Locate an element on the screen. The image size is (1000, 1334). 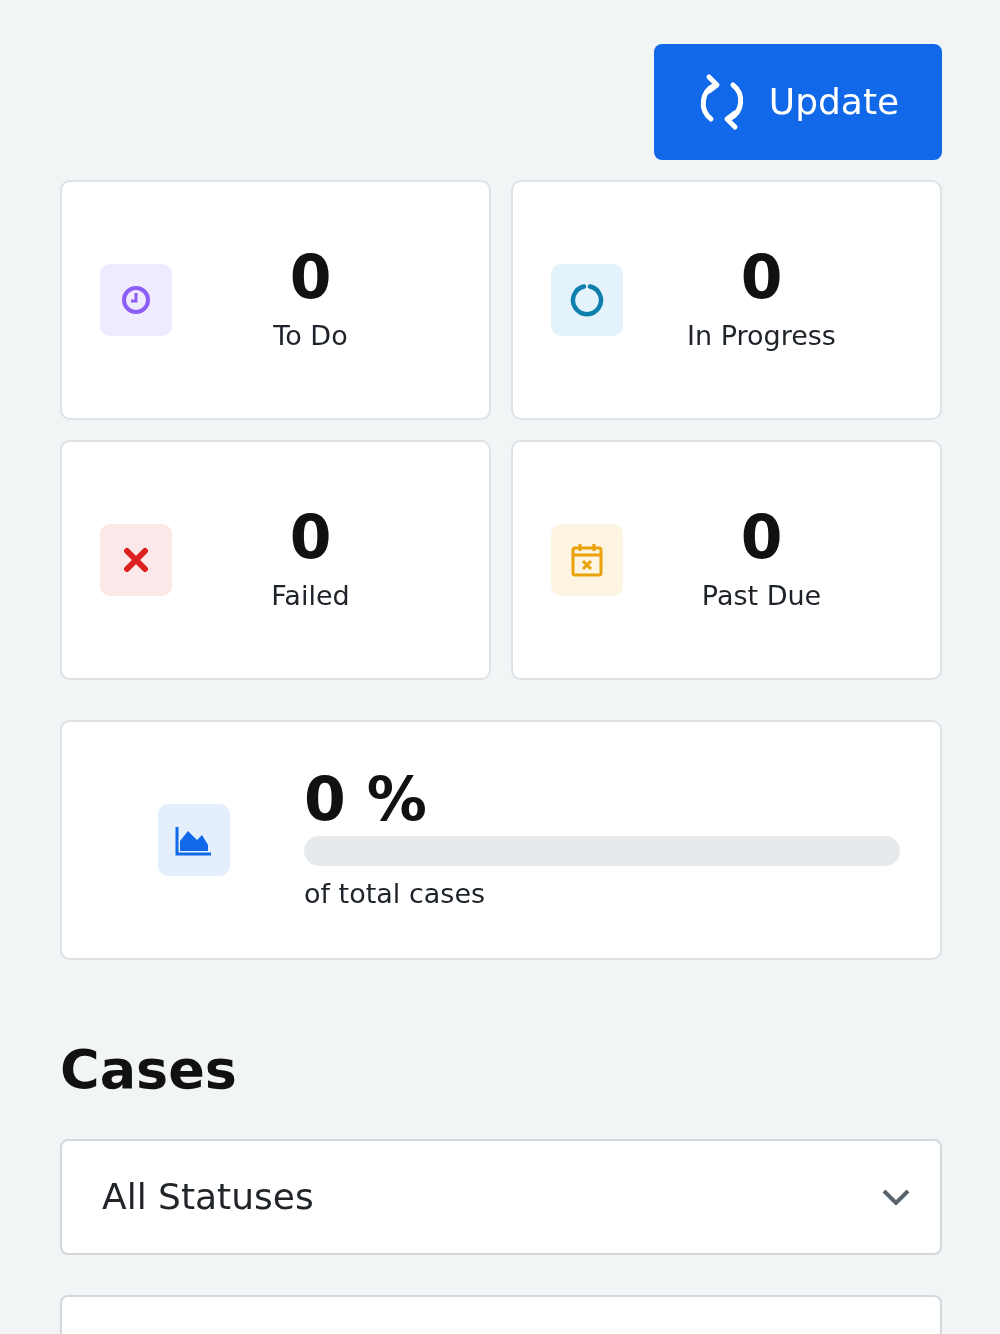
area-chart-icon is located at coordinates (194, 840).